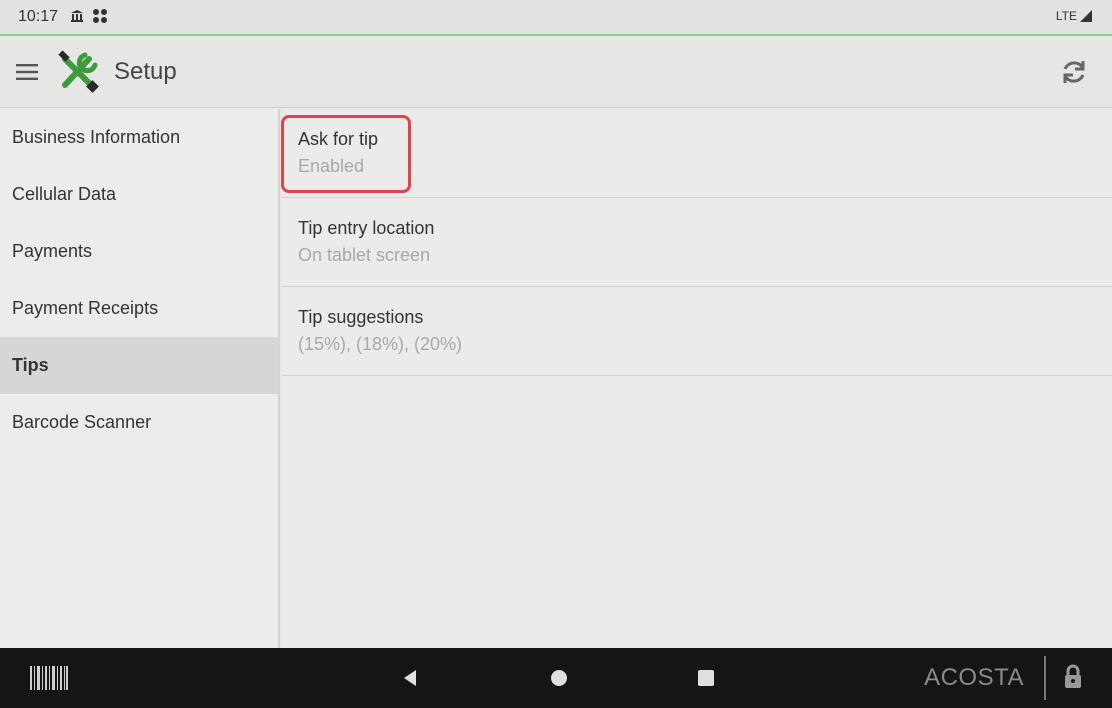 The image size is (1112, 708). Describe the element at coordinates (346, 154) in the screenshot. I see `highlight-box` at that location.